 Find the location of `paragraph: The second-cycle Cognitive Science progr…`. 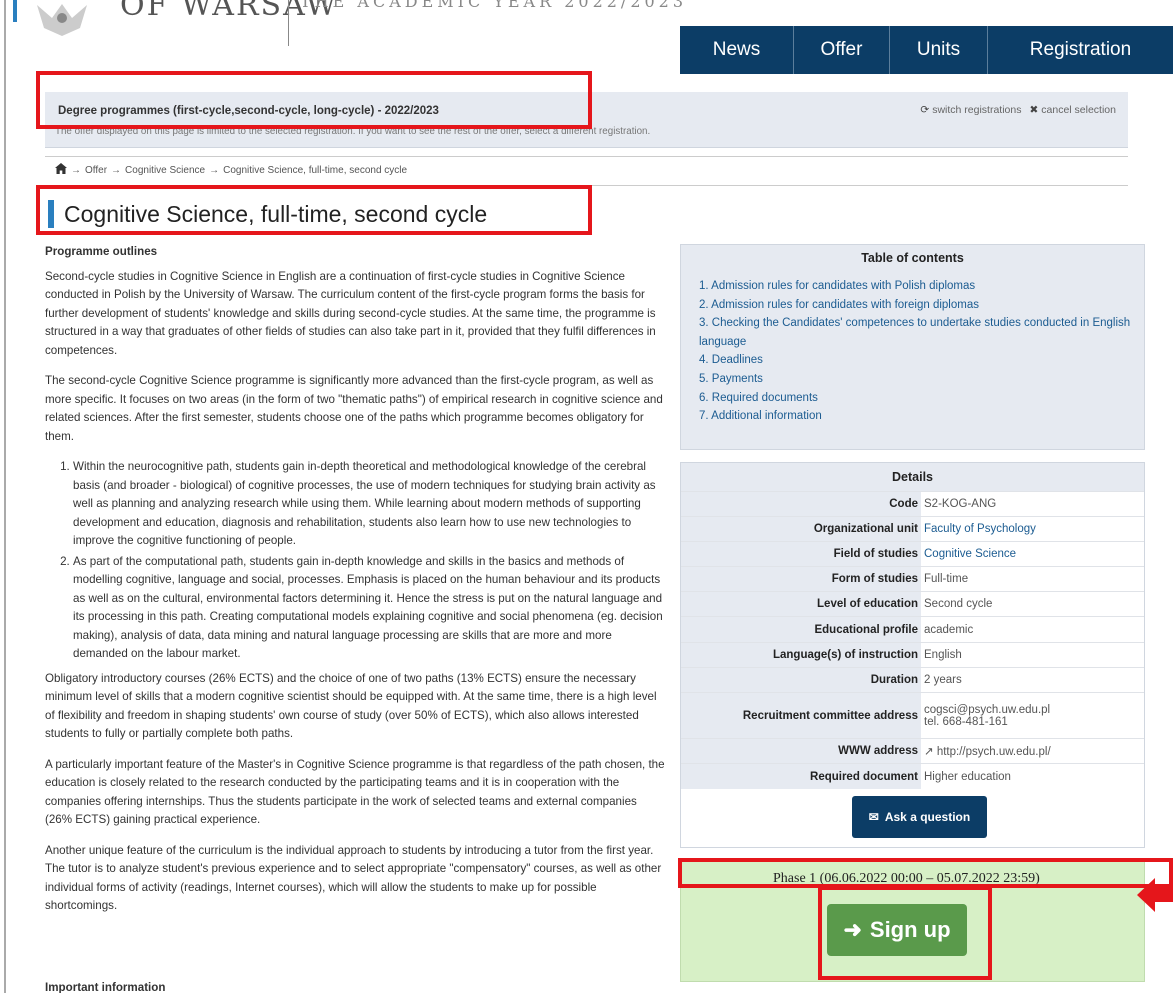

paragraph: The second-cycle Cognitive Science progr… is located at coordinates (354, 408).